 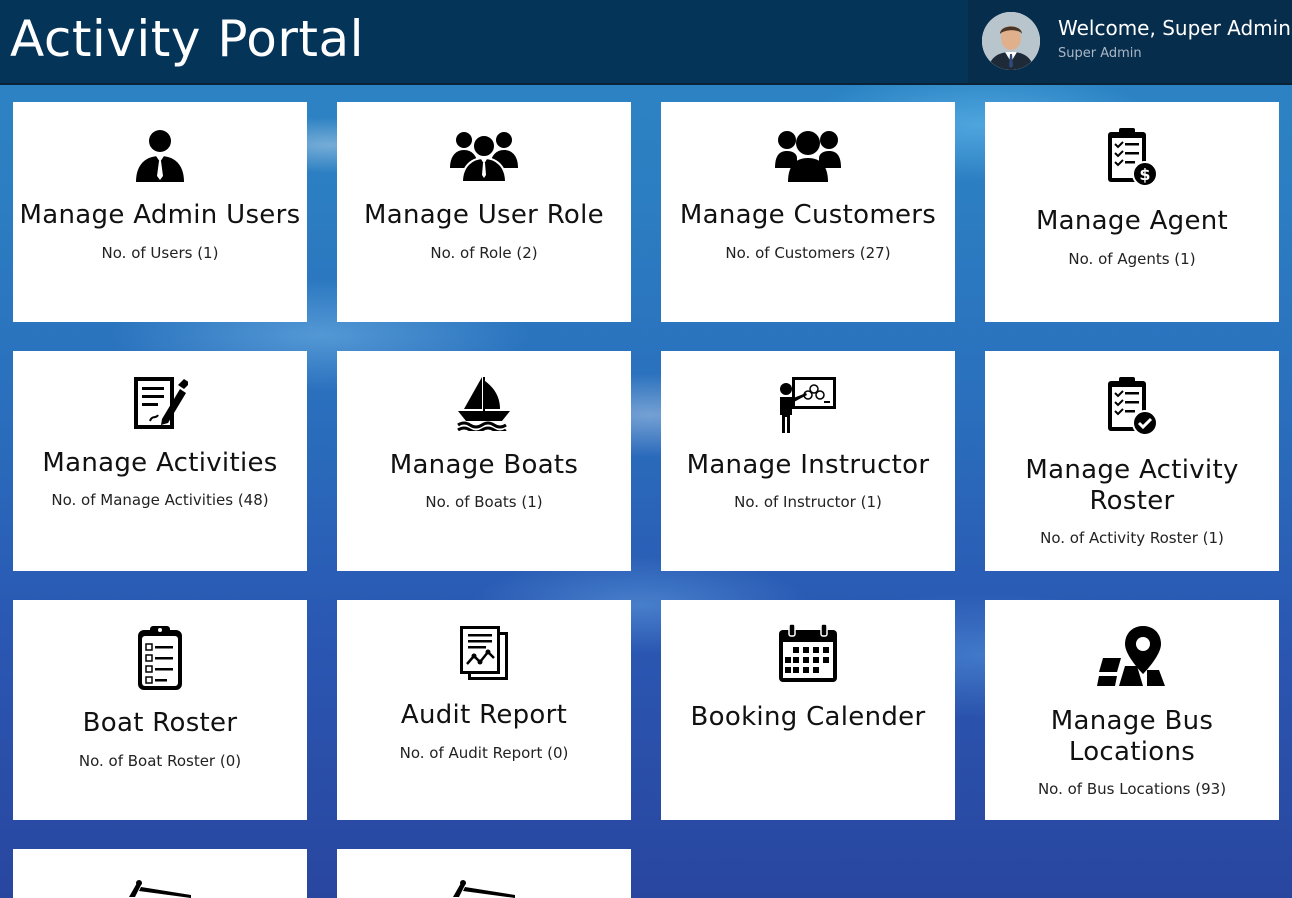 What do you see at coordinates (1011, 41) in the screenshot?
I see `avatar` at bounding box center [1011, 41].